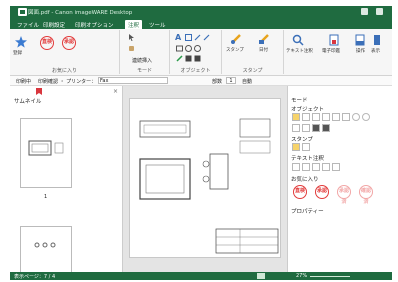 This screenshot has width=398, height=282. I want to click on select-tool-icon, so click(296, 117).